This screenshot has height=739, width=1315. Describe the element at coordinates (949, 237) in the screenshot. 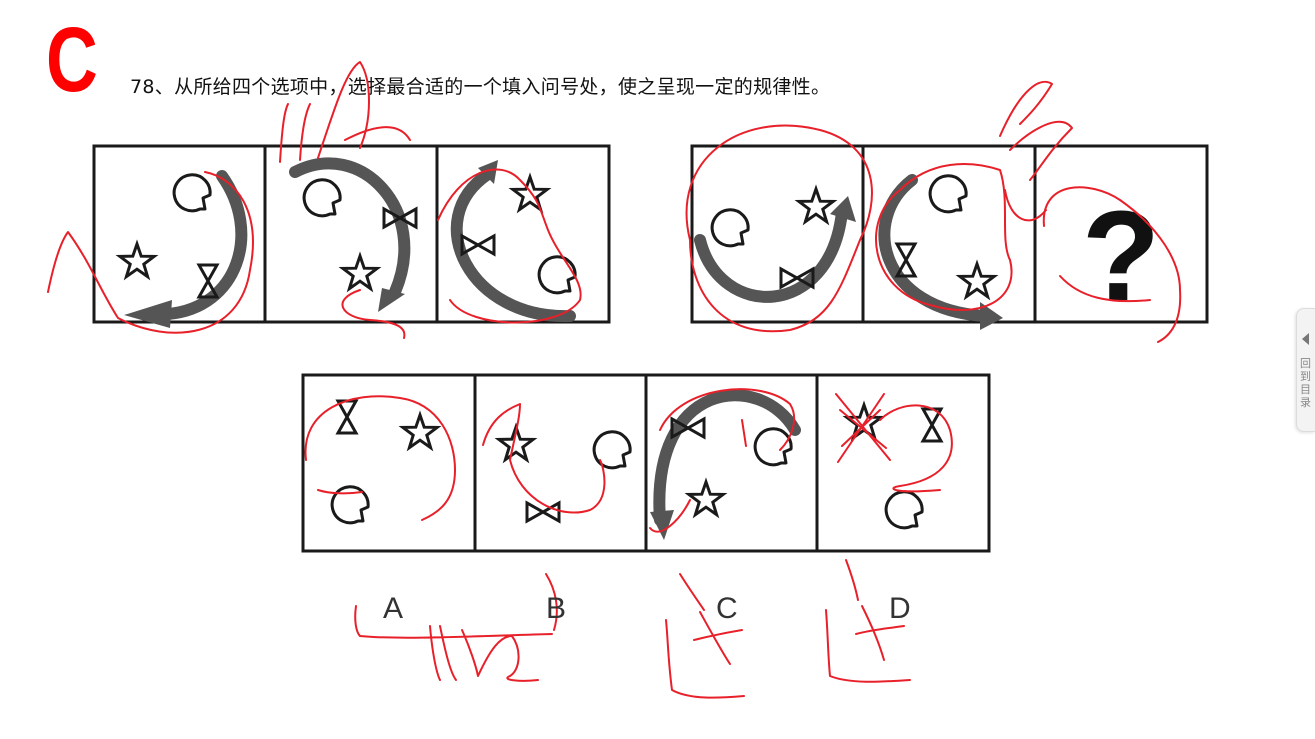

I see `sequence-panels-right: ?` at that location.